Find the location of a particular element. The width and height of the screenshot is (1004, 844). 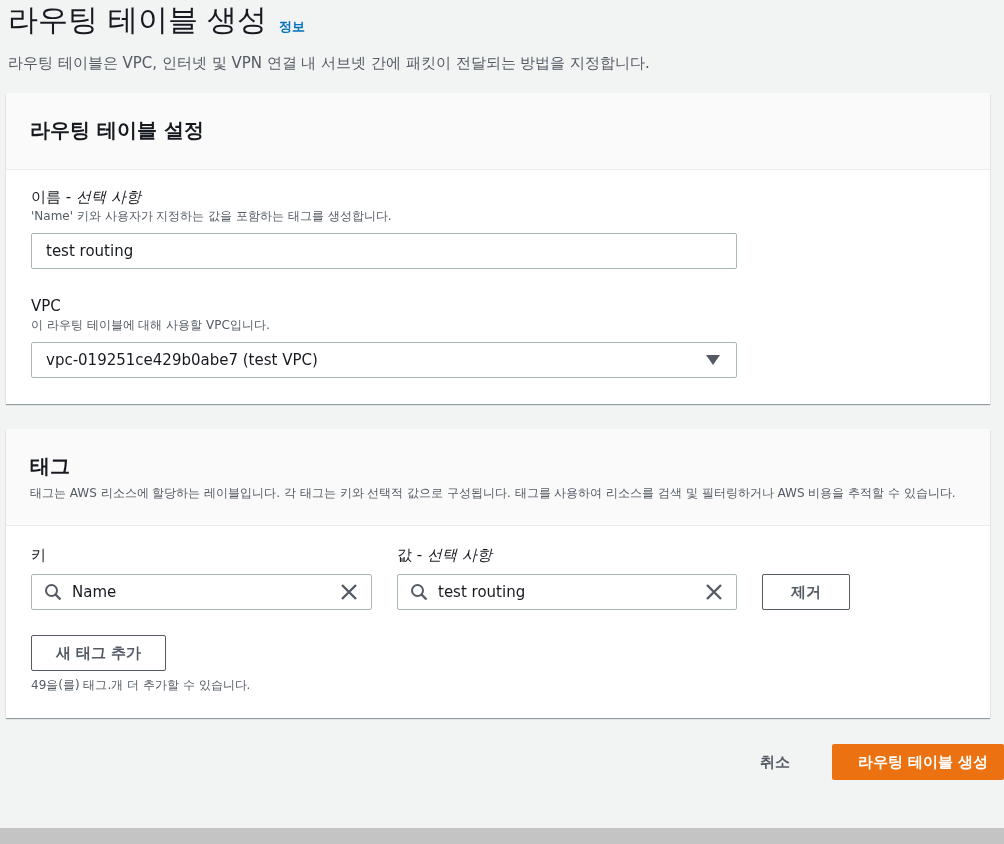

key-label: 키 is located at coordinates (39, 555).